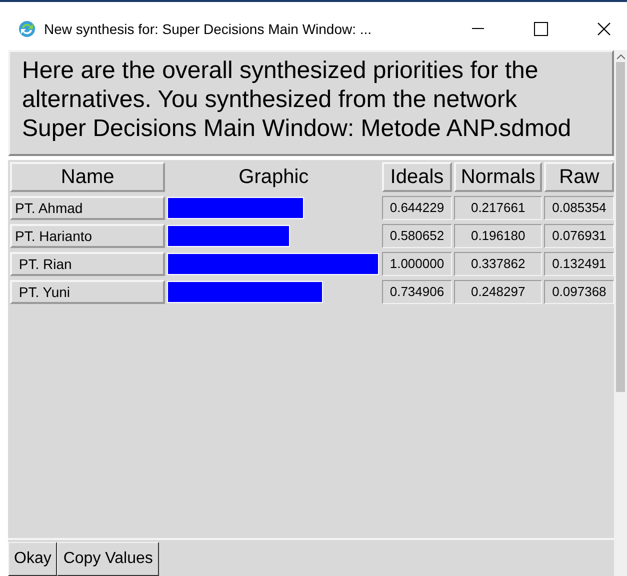 The image size is (627, 576). What do you see at coordinates (33, 559) in the screenshot?
I see `okay-button: Okay` at bounding box center [33, 559].